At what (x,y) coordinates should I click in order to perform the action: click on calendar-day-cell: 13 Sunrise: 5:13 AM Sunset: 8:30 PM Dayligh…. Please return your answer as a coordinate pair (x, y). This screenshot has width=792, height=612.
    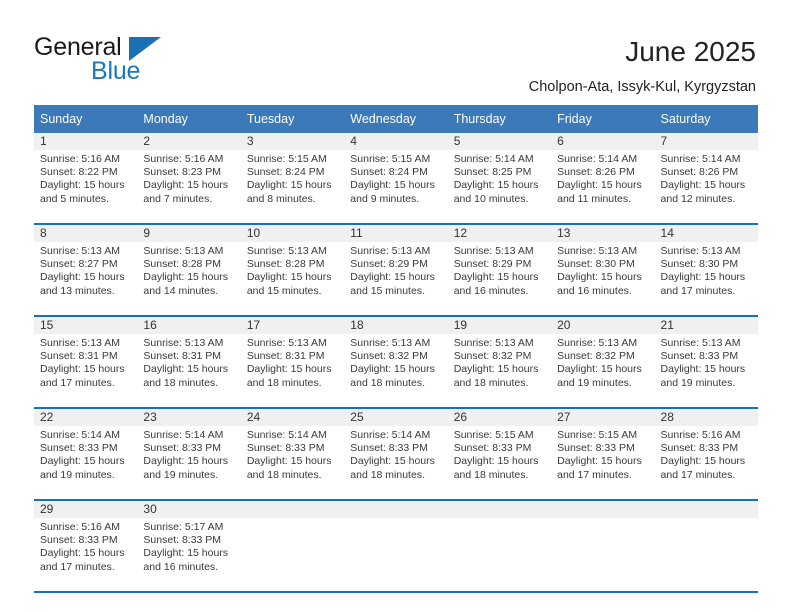
    Looking at the image, I should click on (603, 270).